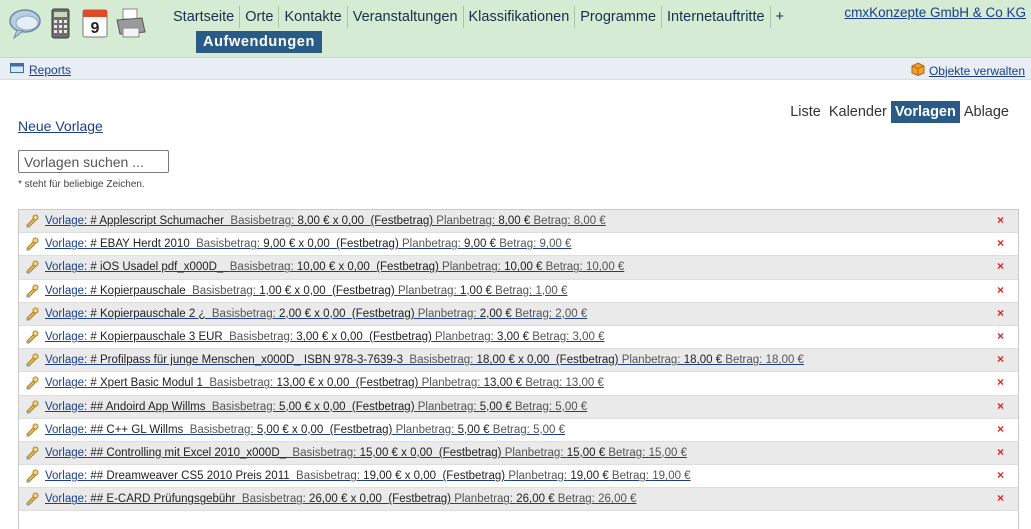 The width and height of the screenshot is (1031, 529). Describe the element at coordinates (617, 17) in the screenshot. I see `nav-programme: Programme` at that location.